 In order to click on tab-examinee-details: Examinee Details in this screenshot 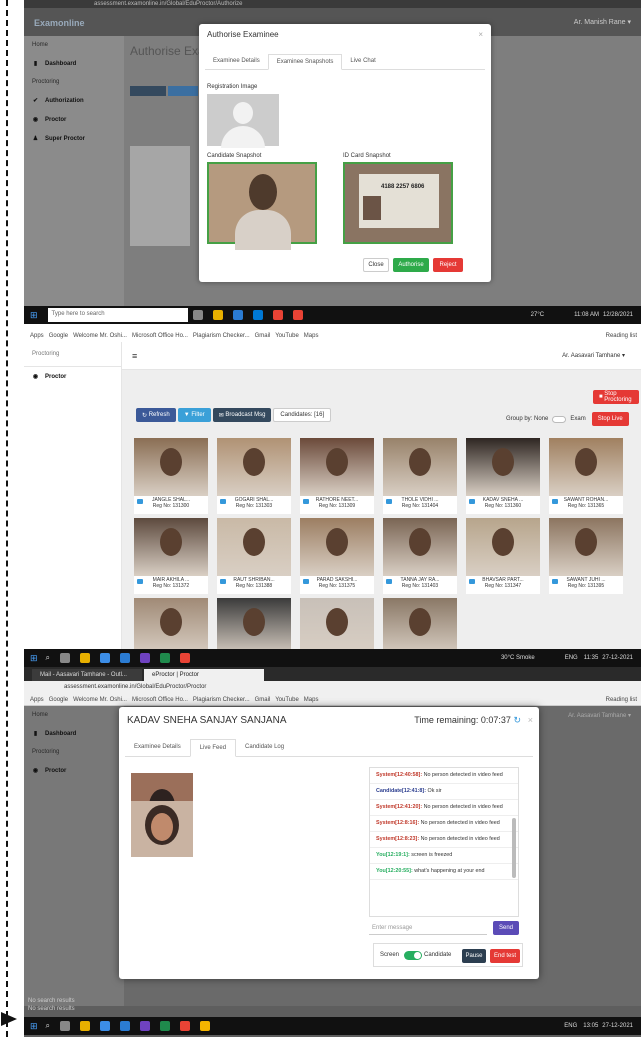, I will do `click(157, 747)`.